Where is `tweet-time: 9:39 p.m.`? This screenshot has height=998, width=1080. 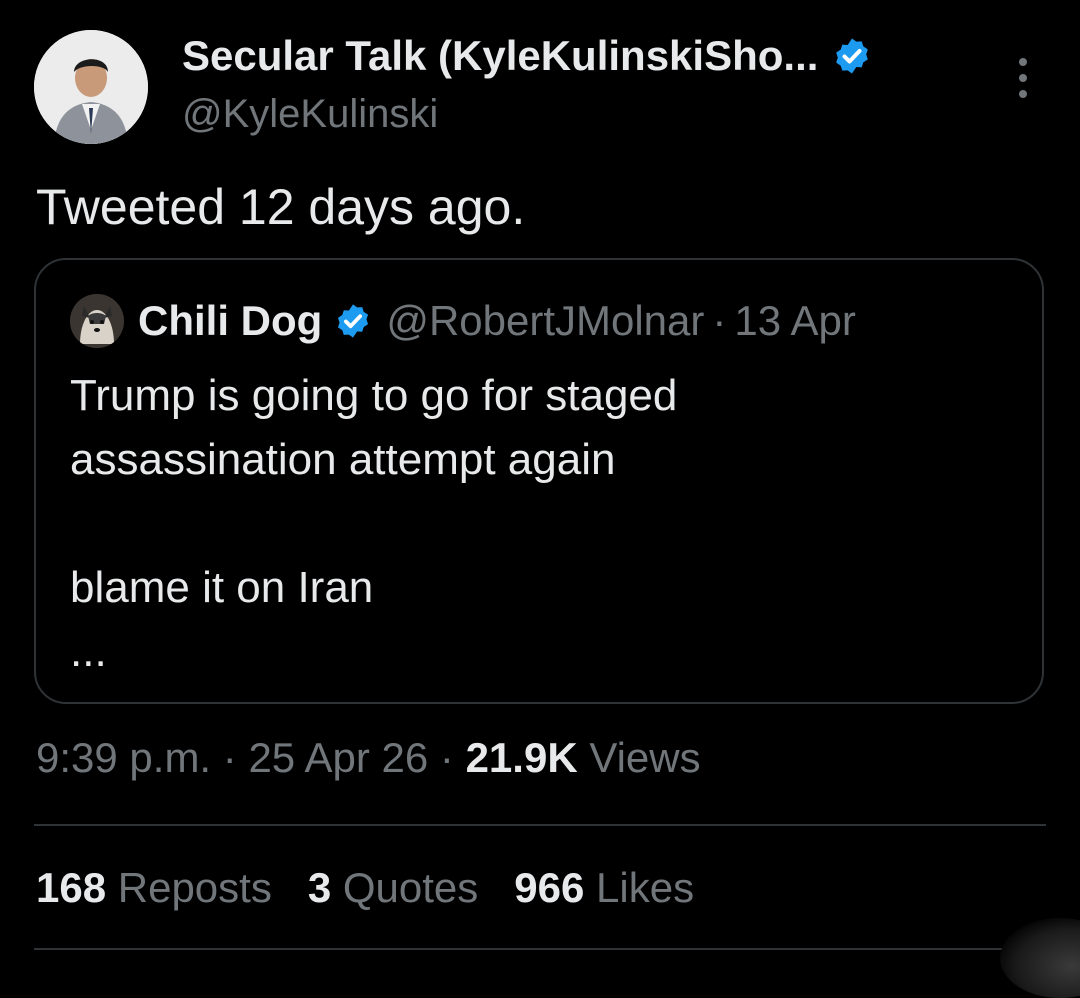
tweet-time: 9:39 p.m. is located at coordinates (123, 757).